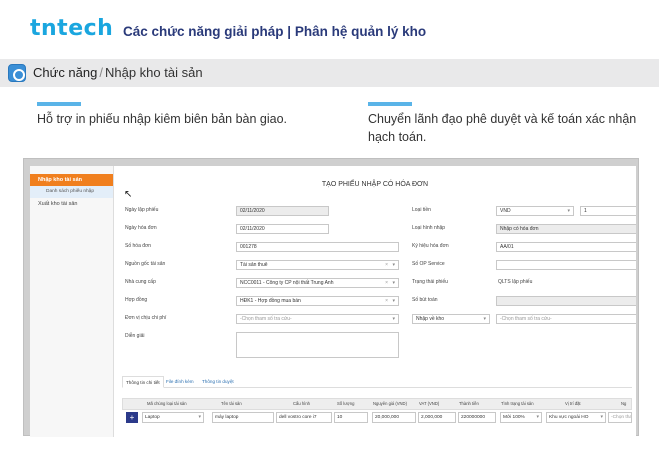 Image resolution: width=659 pixels, height=449 pixels. Describe the element at coordinates (317, 247) in the screenshot. I see `so-hd-field: 001278` at that location.